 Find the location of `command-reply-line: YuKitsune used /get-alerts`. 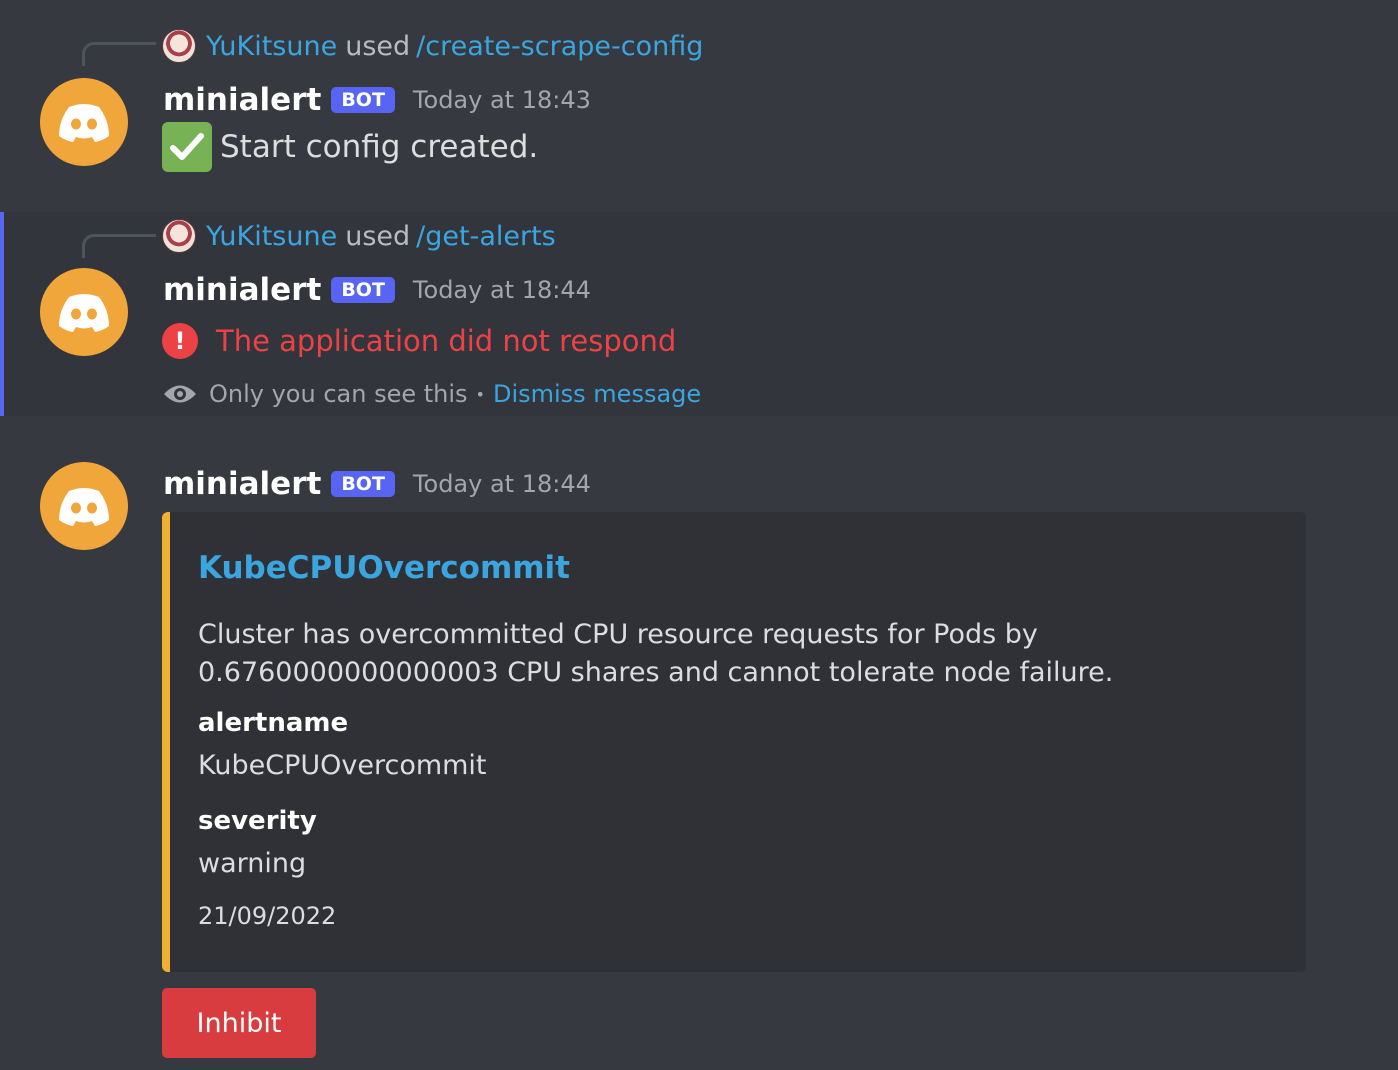

command-reply-line: YuKitsune used /get-alerts is located at coordinates (359, 236).